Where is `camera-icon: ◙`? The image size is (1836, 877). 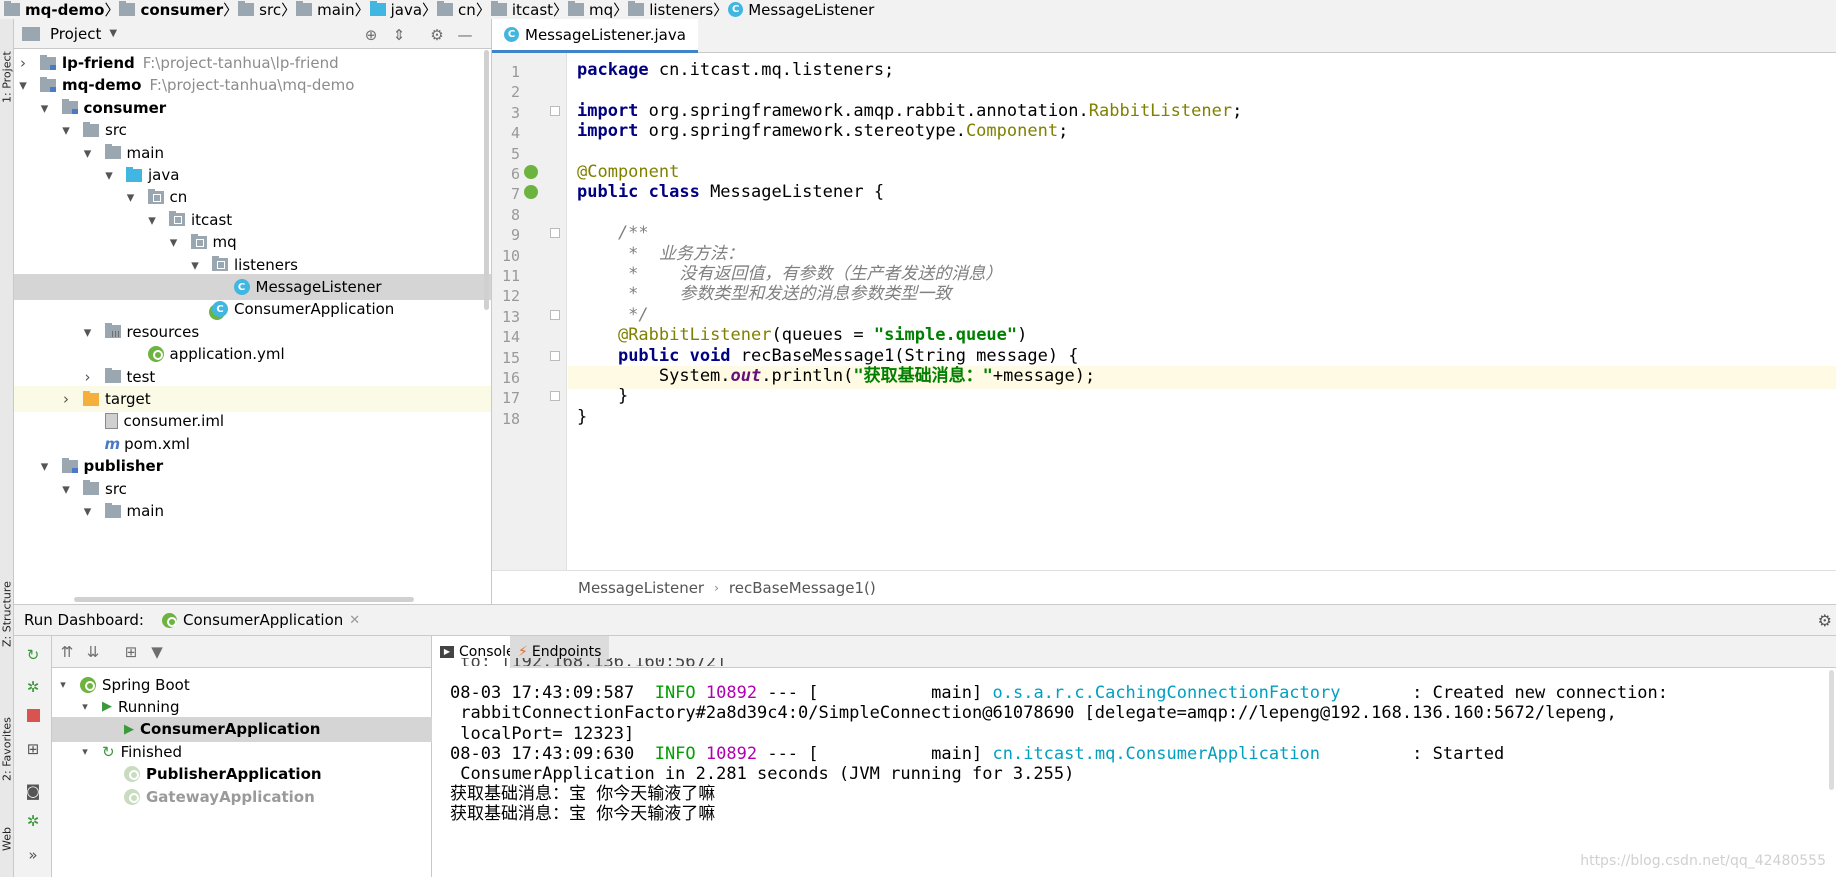
camera-icon: ◙ is located at coordinates (33, 791).